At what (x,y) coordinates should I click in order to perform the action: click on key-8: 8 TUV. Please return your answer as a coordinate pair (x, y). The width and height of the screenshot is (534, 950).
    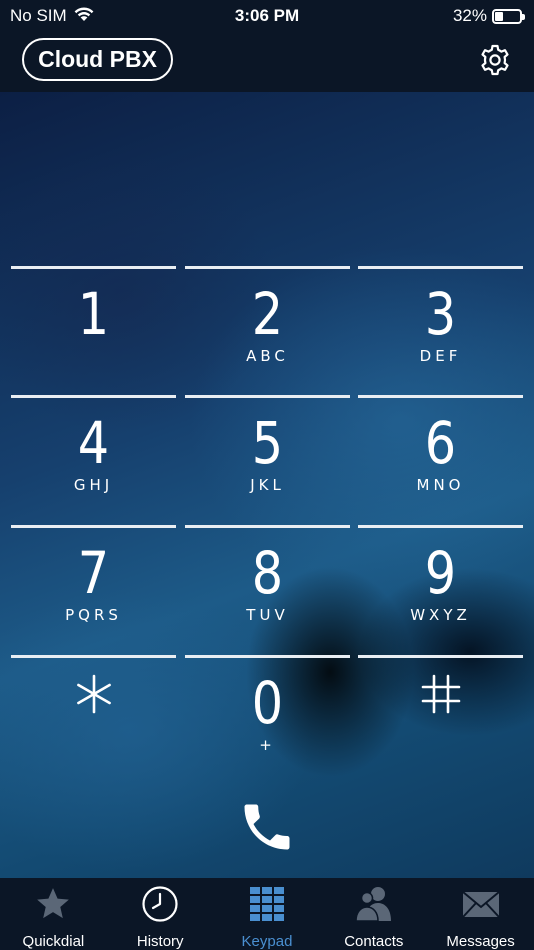
    Looking at the image, I should click on (267, 589).